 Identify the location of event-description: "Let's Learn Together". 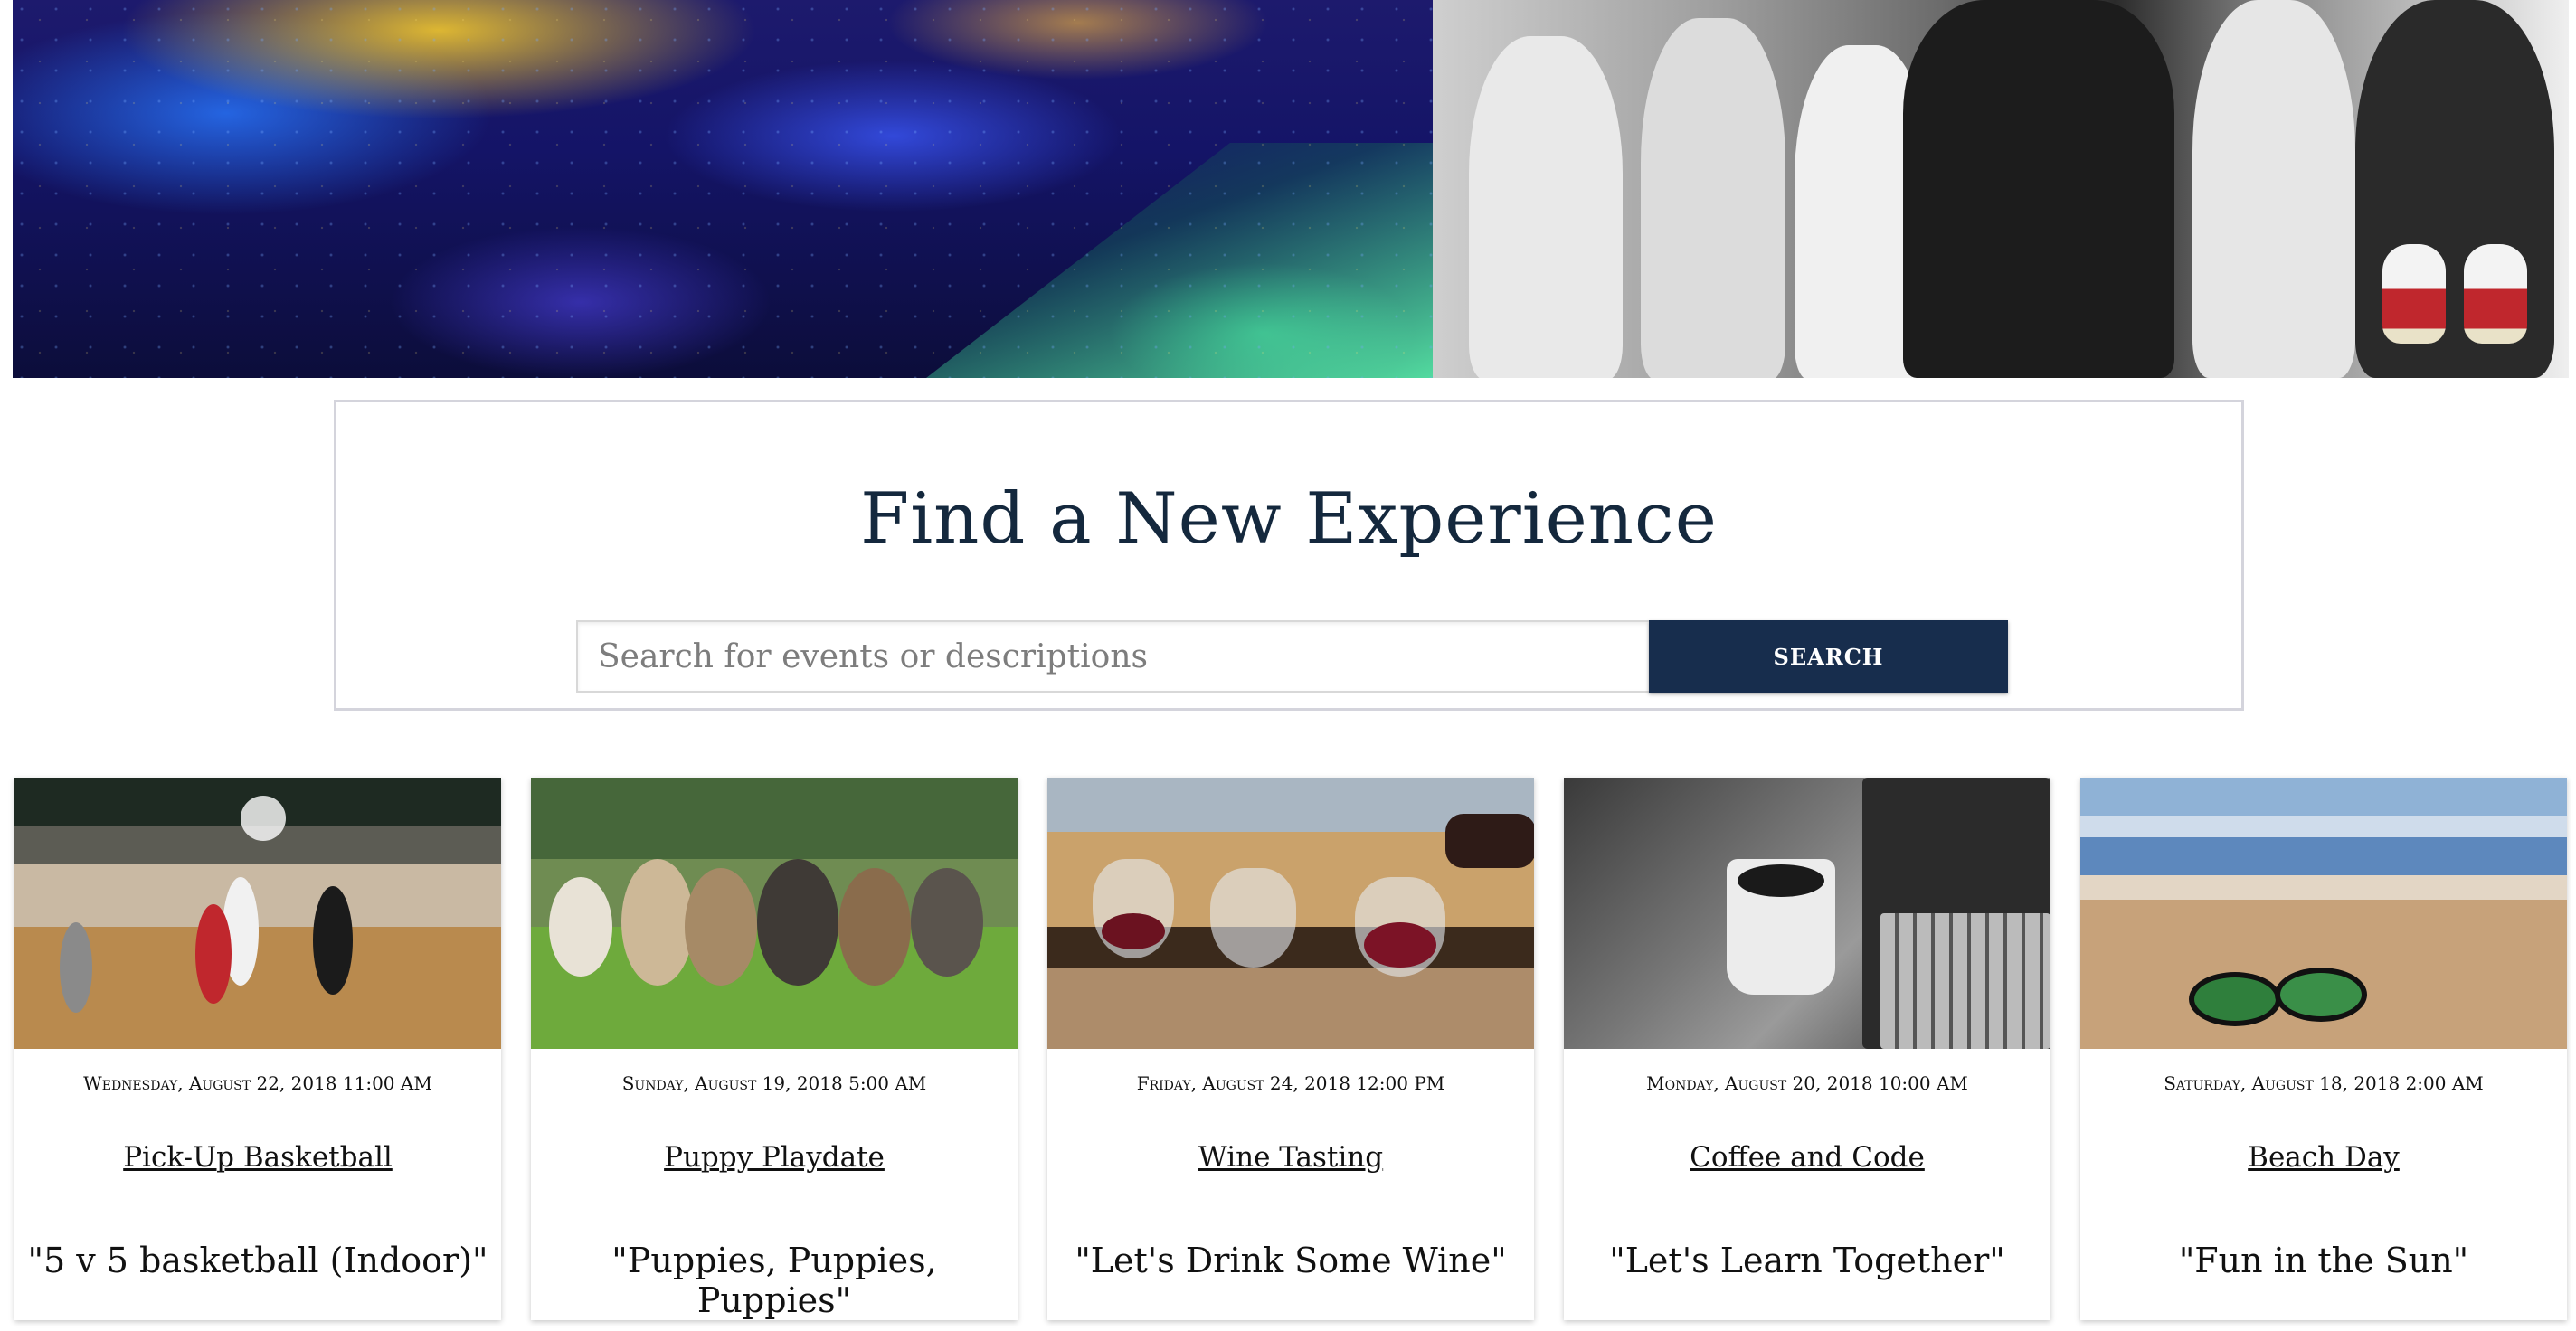
(1807, 1260).